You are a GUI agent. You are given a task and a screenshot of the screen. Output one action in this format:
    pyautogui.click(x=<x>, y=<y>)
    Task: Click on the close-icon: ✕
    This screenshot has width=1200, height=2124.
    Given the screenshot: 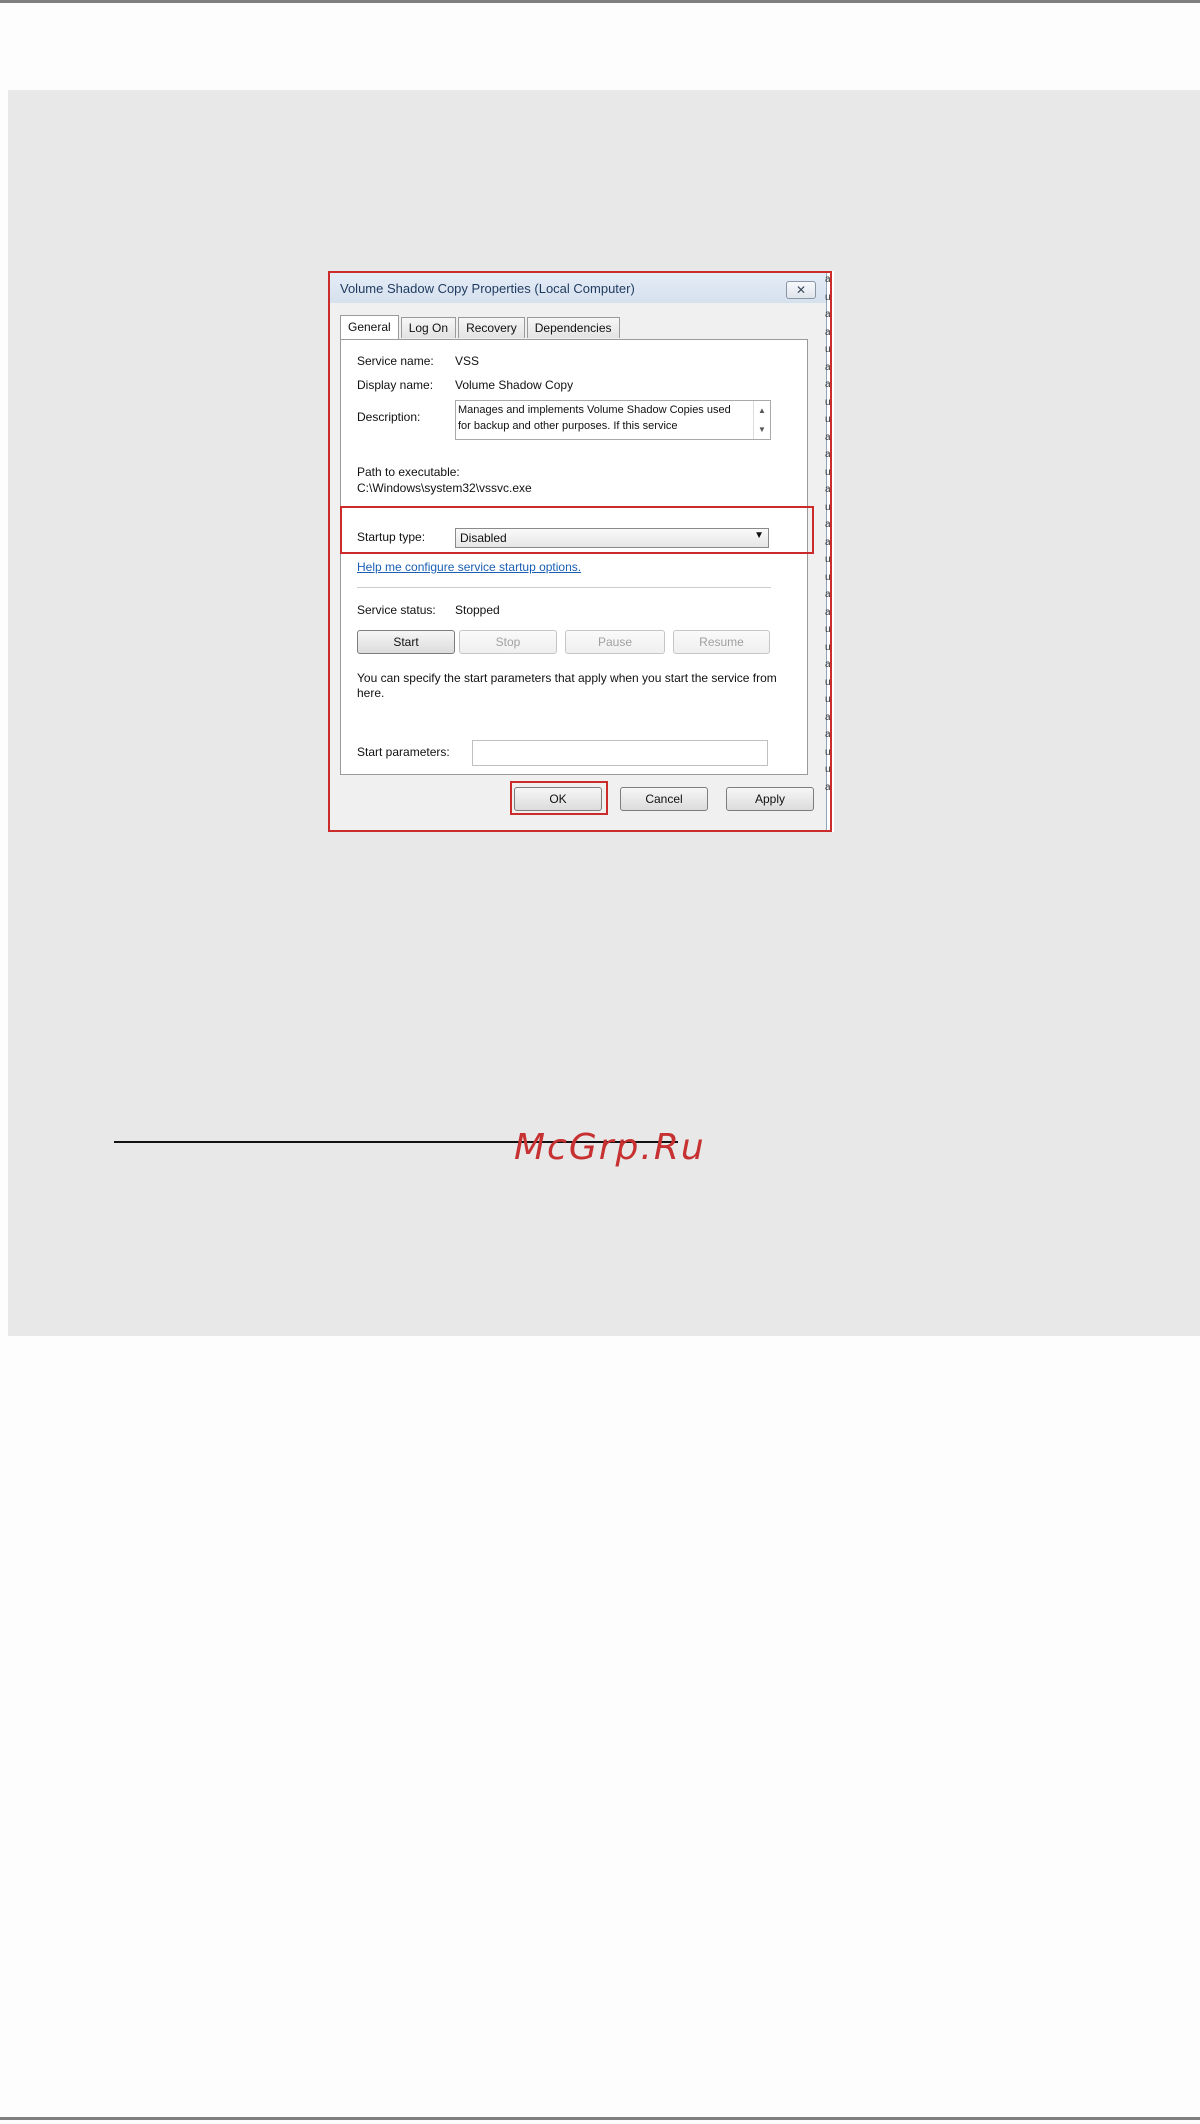 What is the action you would take?
    pyautogui.click(x=801, y=290)
    